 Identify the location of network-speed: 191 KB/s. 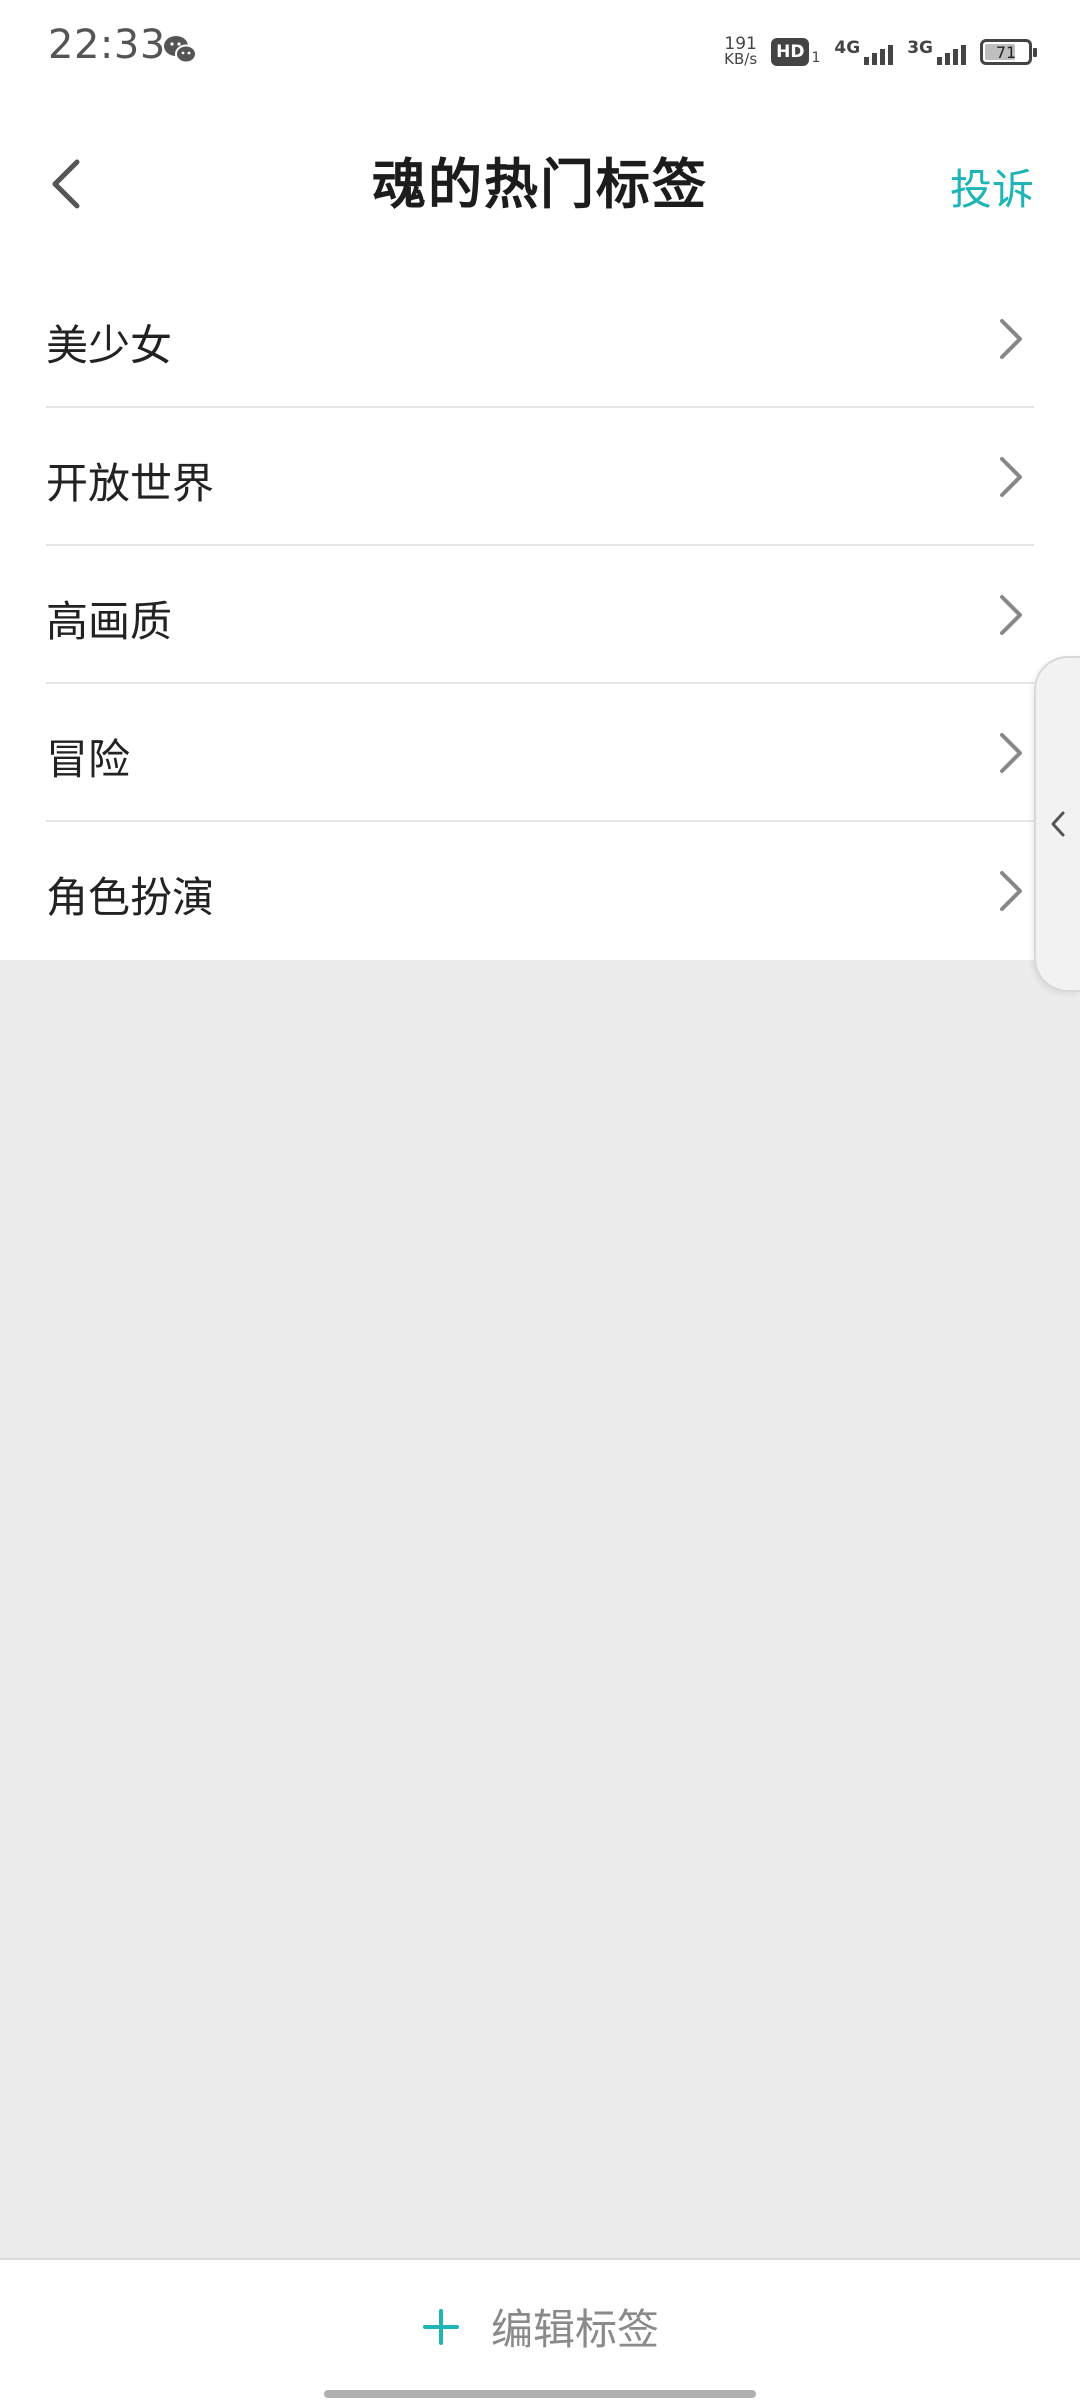
(741, 52).